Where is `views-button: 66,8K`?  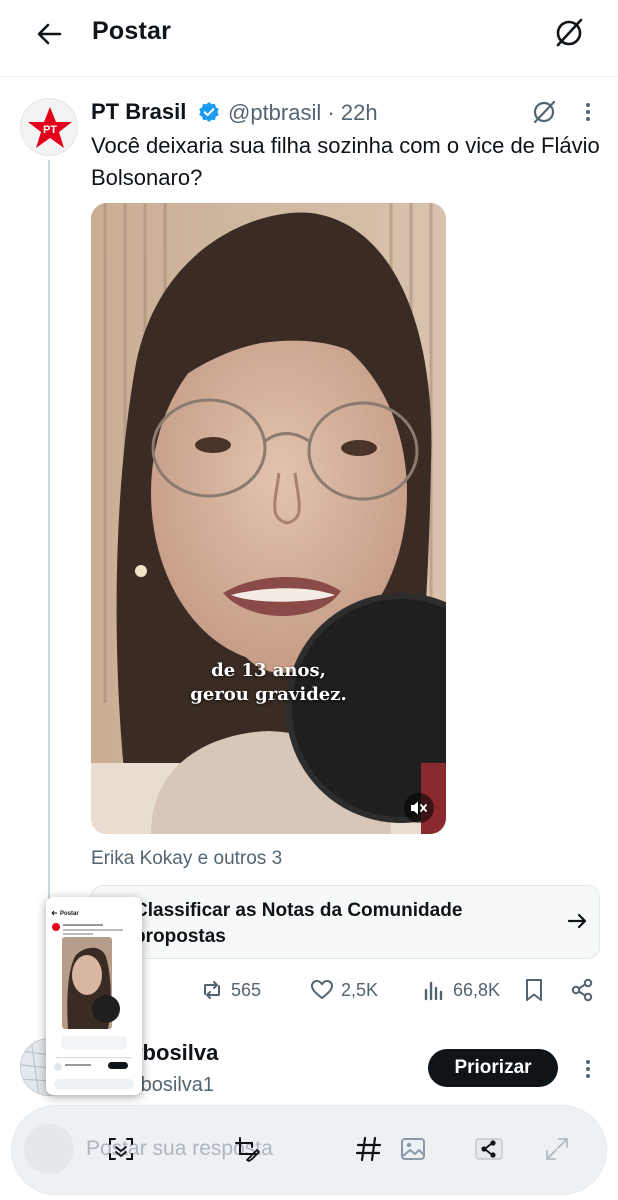 views-button: 66,8K is located at coordinates (460, 990).